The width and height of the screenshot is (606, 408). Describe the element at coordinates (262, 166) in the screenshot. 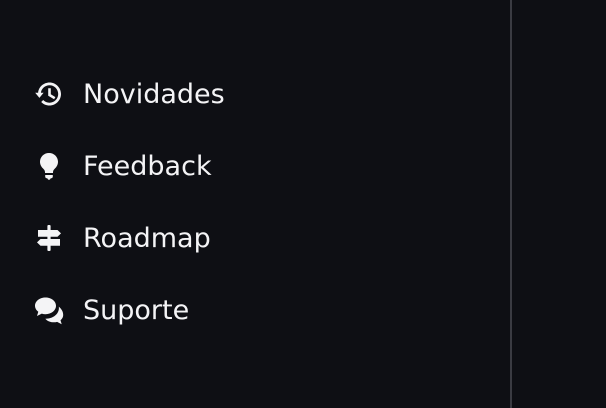

I see `sidebar-item-feedback: Feedback` at that location.